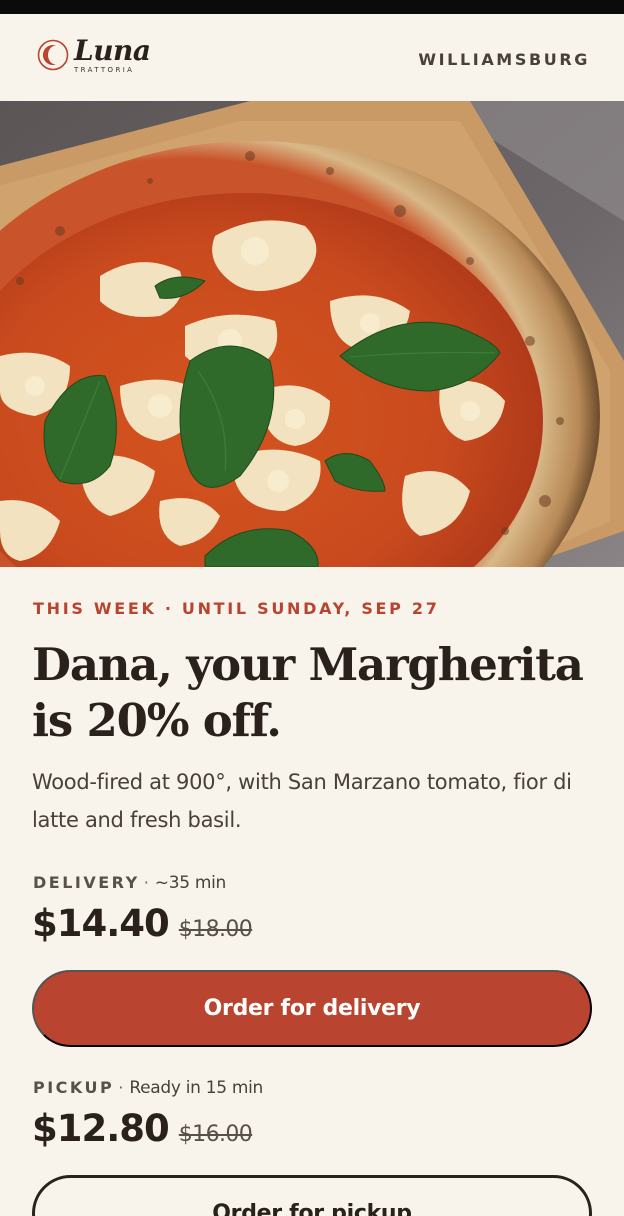 The width and height of the screenshot is (624, 1216). Describe the element at coordinates (101, 1128) in the screenshot. I see `pickup-price: $12.80` at that location.